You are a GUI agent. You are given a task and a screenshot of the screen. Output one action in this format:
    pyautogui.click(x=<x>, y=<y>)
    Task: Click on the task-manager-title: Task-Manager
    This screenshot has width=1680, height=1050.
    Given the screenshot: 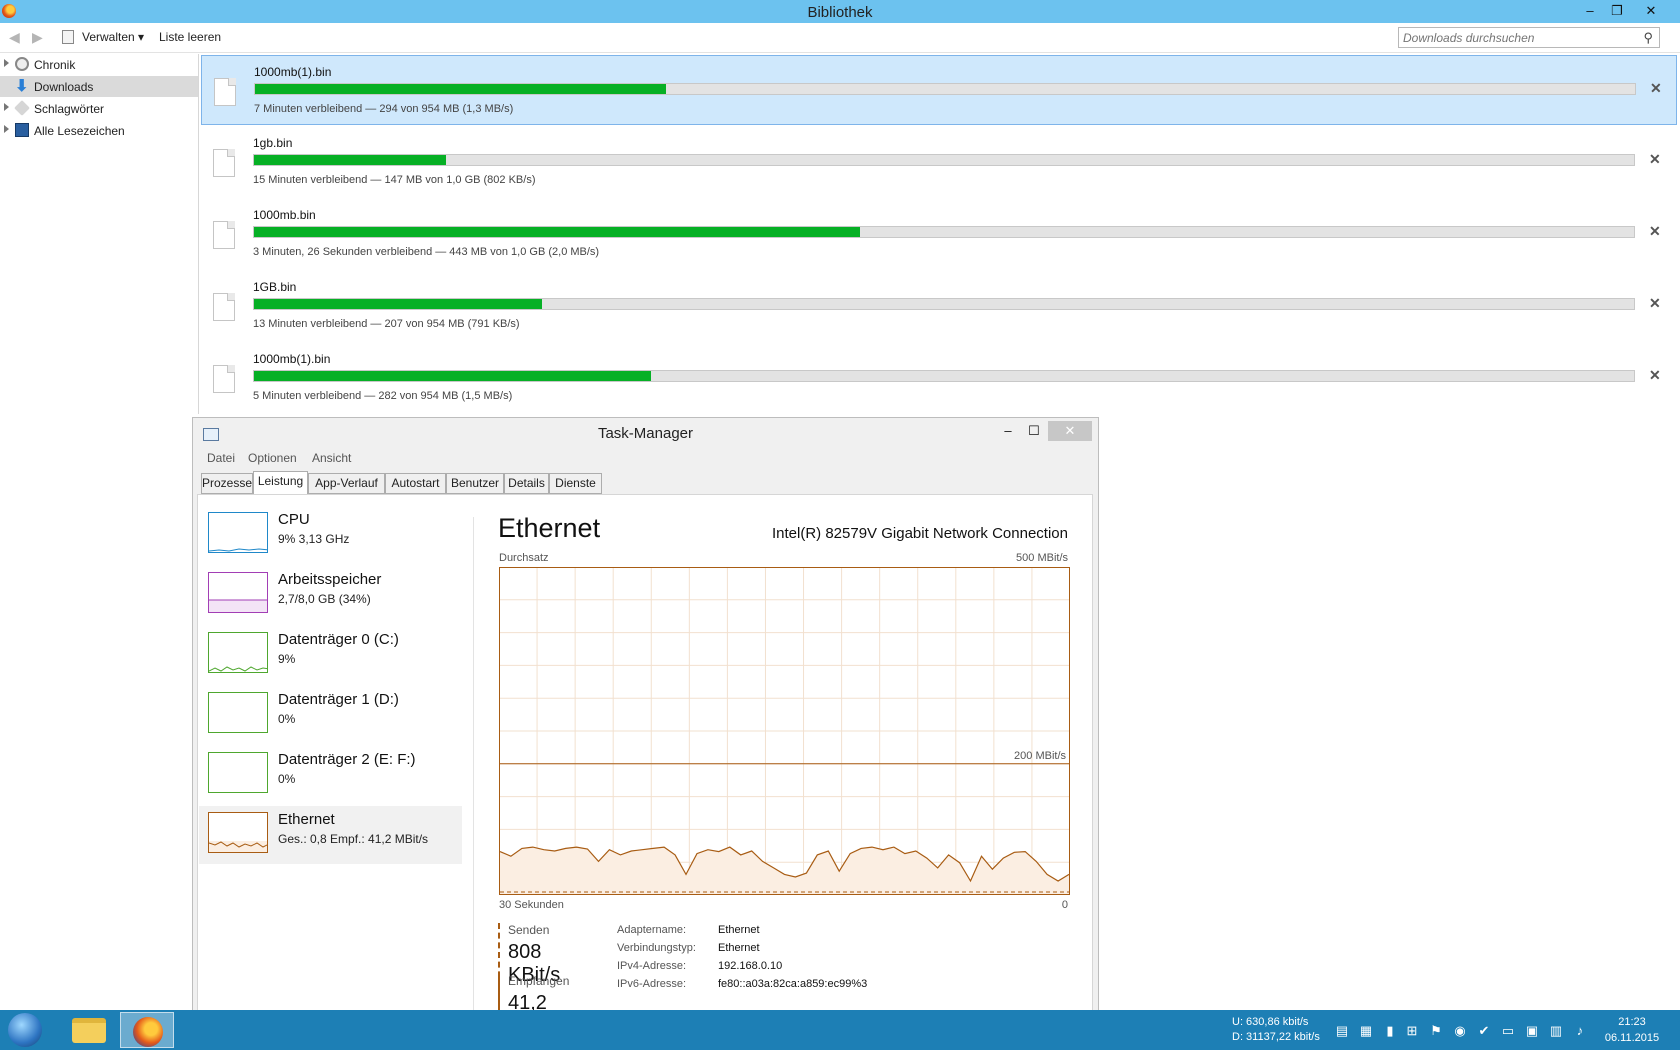 What is the action you would take?
    pyautogui.click(x=645, y=433)
    